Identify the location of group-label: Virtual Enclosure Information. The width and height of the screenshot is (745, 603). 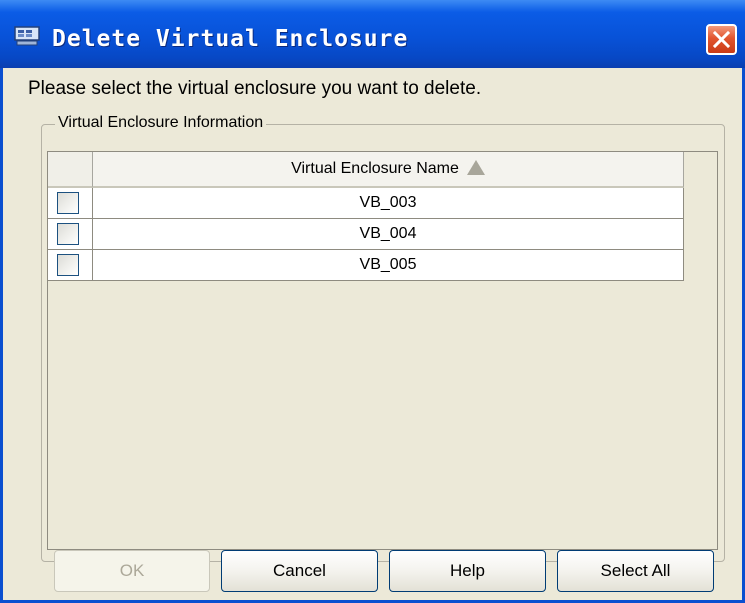
(161, 123).